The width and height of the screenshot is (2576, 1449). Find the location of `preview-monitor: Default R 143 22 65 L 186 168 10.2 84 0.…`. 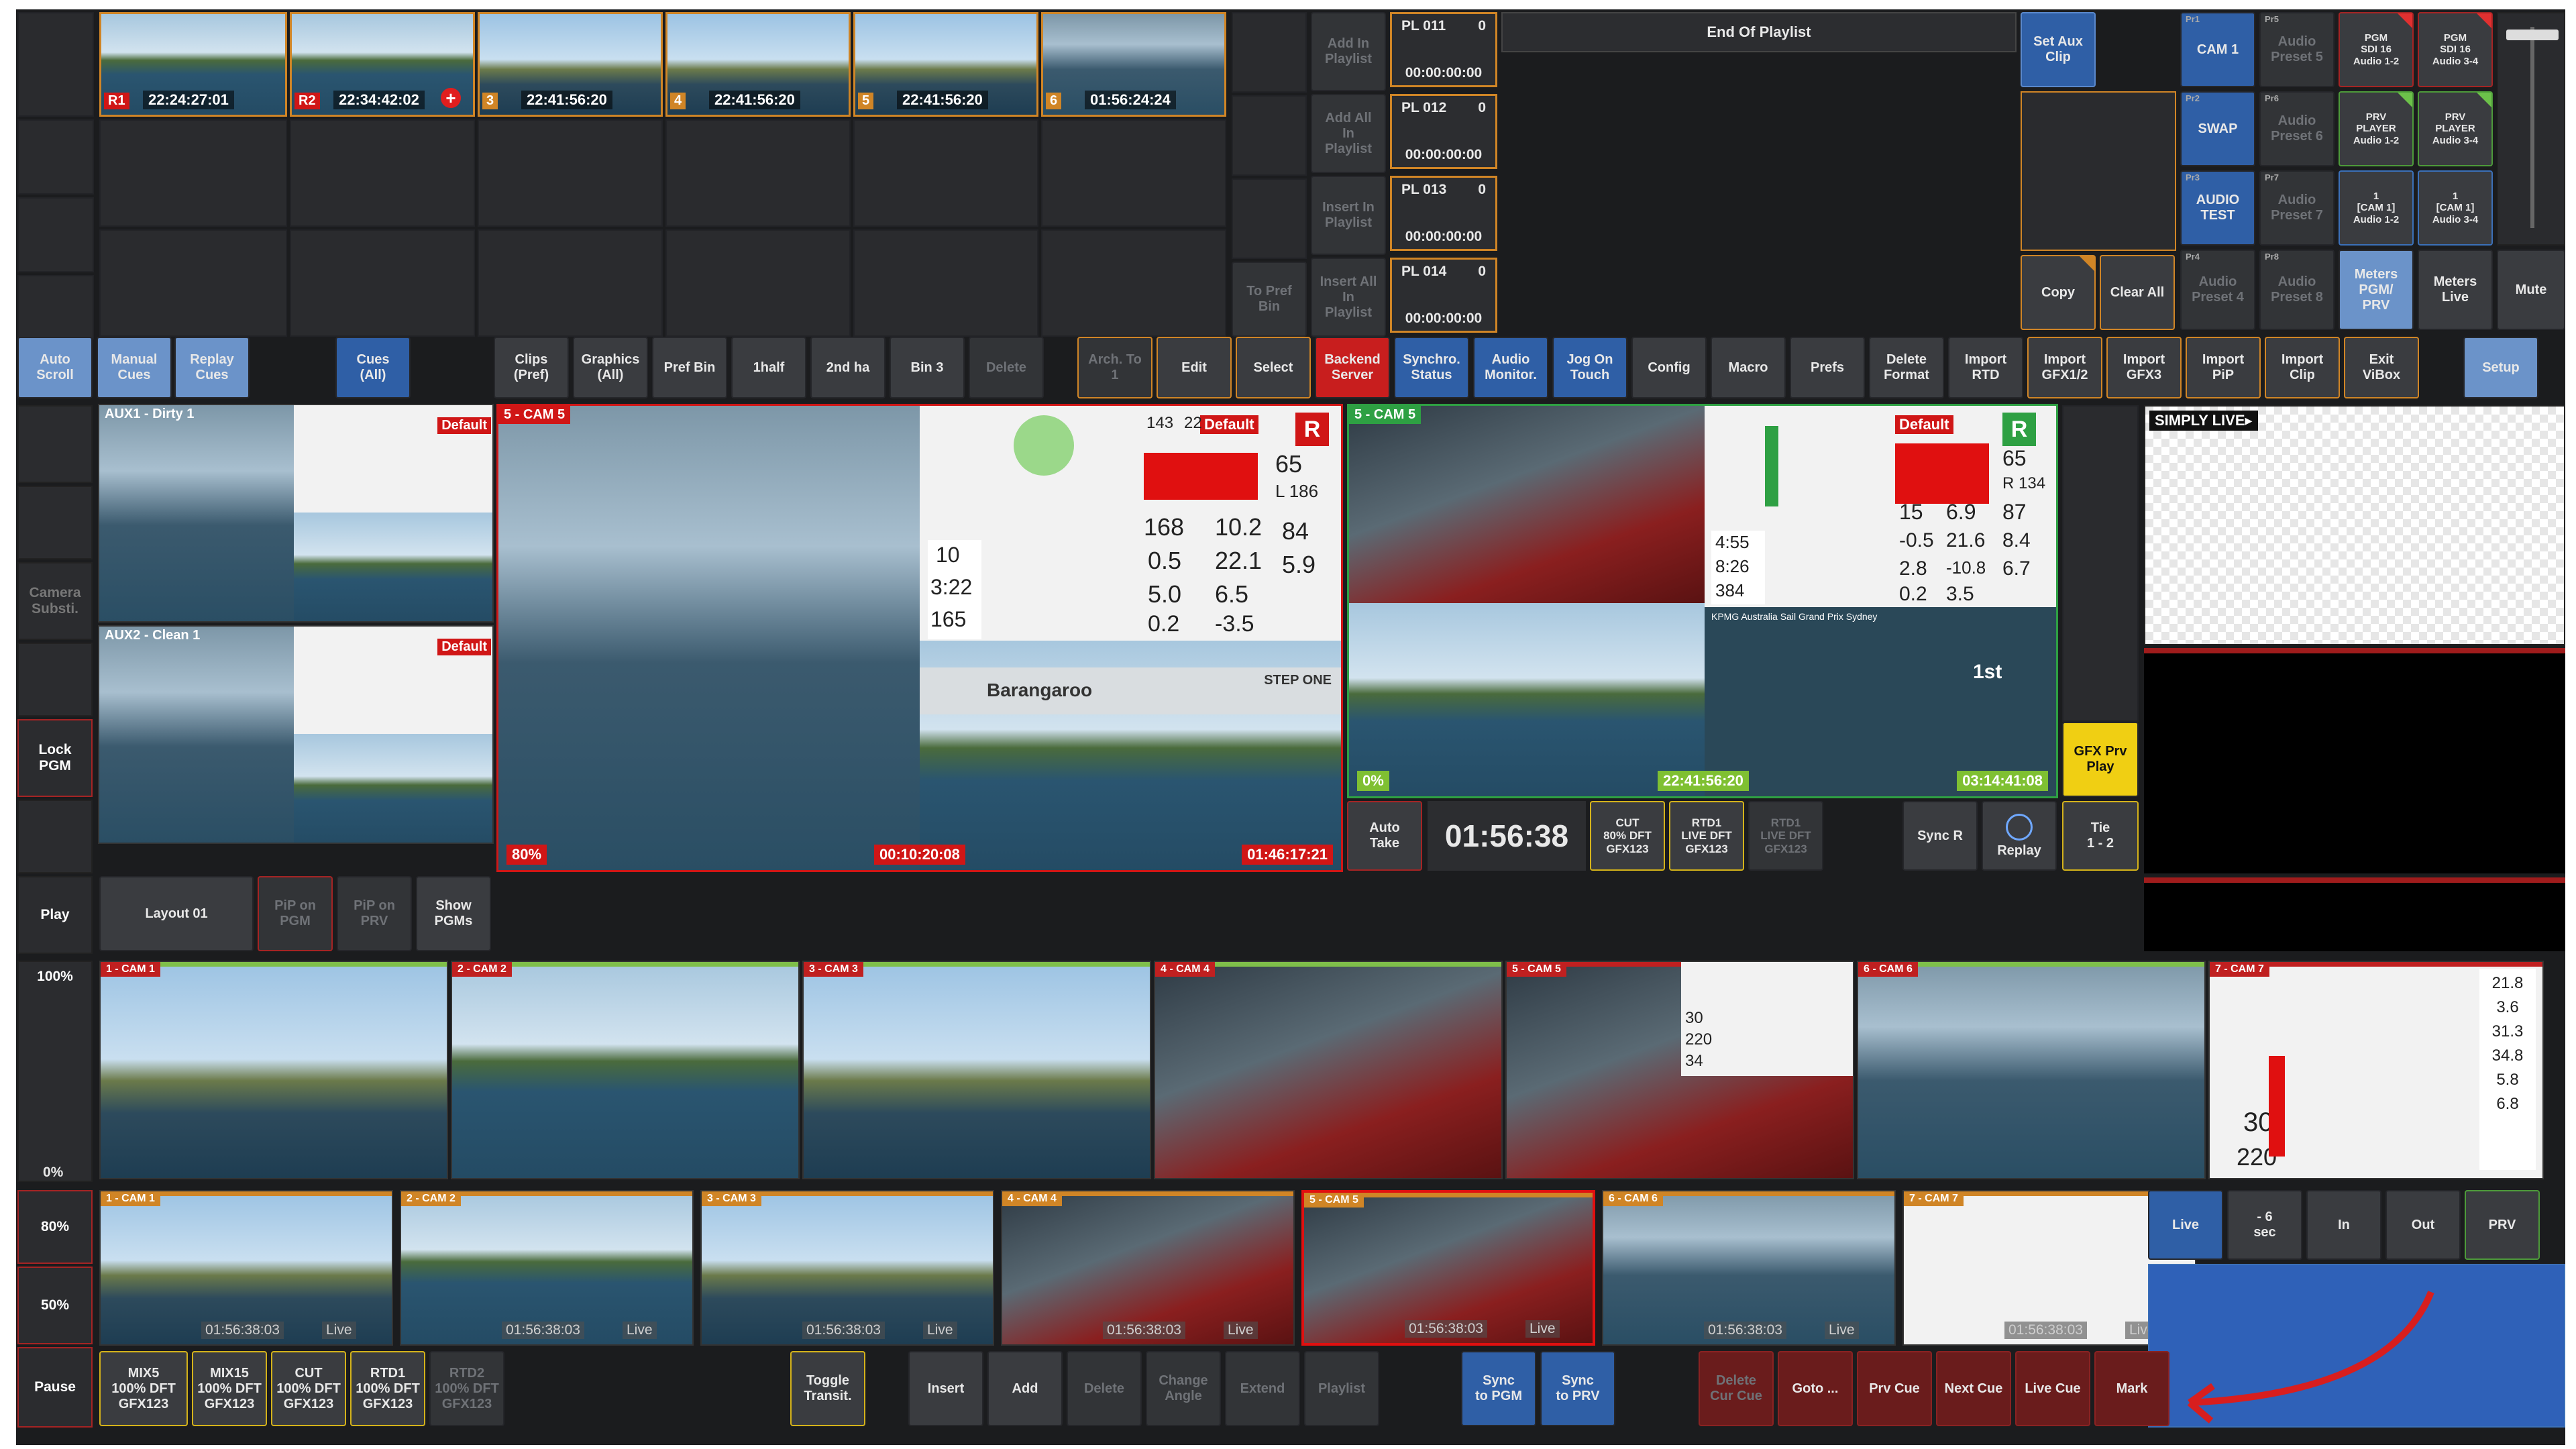

preview-monitor: Default R 143 22 65 L 186 168 10.2 84 0.… is located at coordinates (919, 638).